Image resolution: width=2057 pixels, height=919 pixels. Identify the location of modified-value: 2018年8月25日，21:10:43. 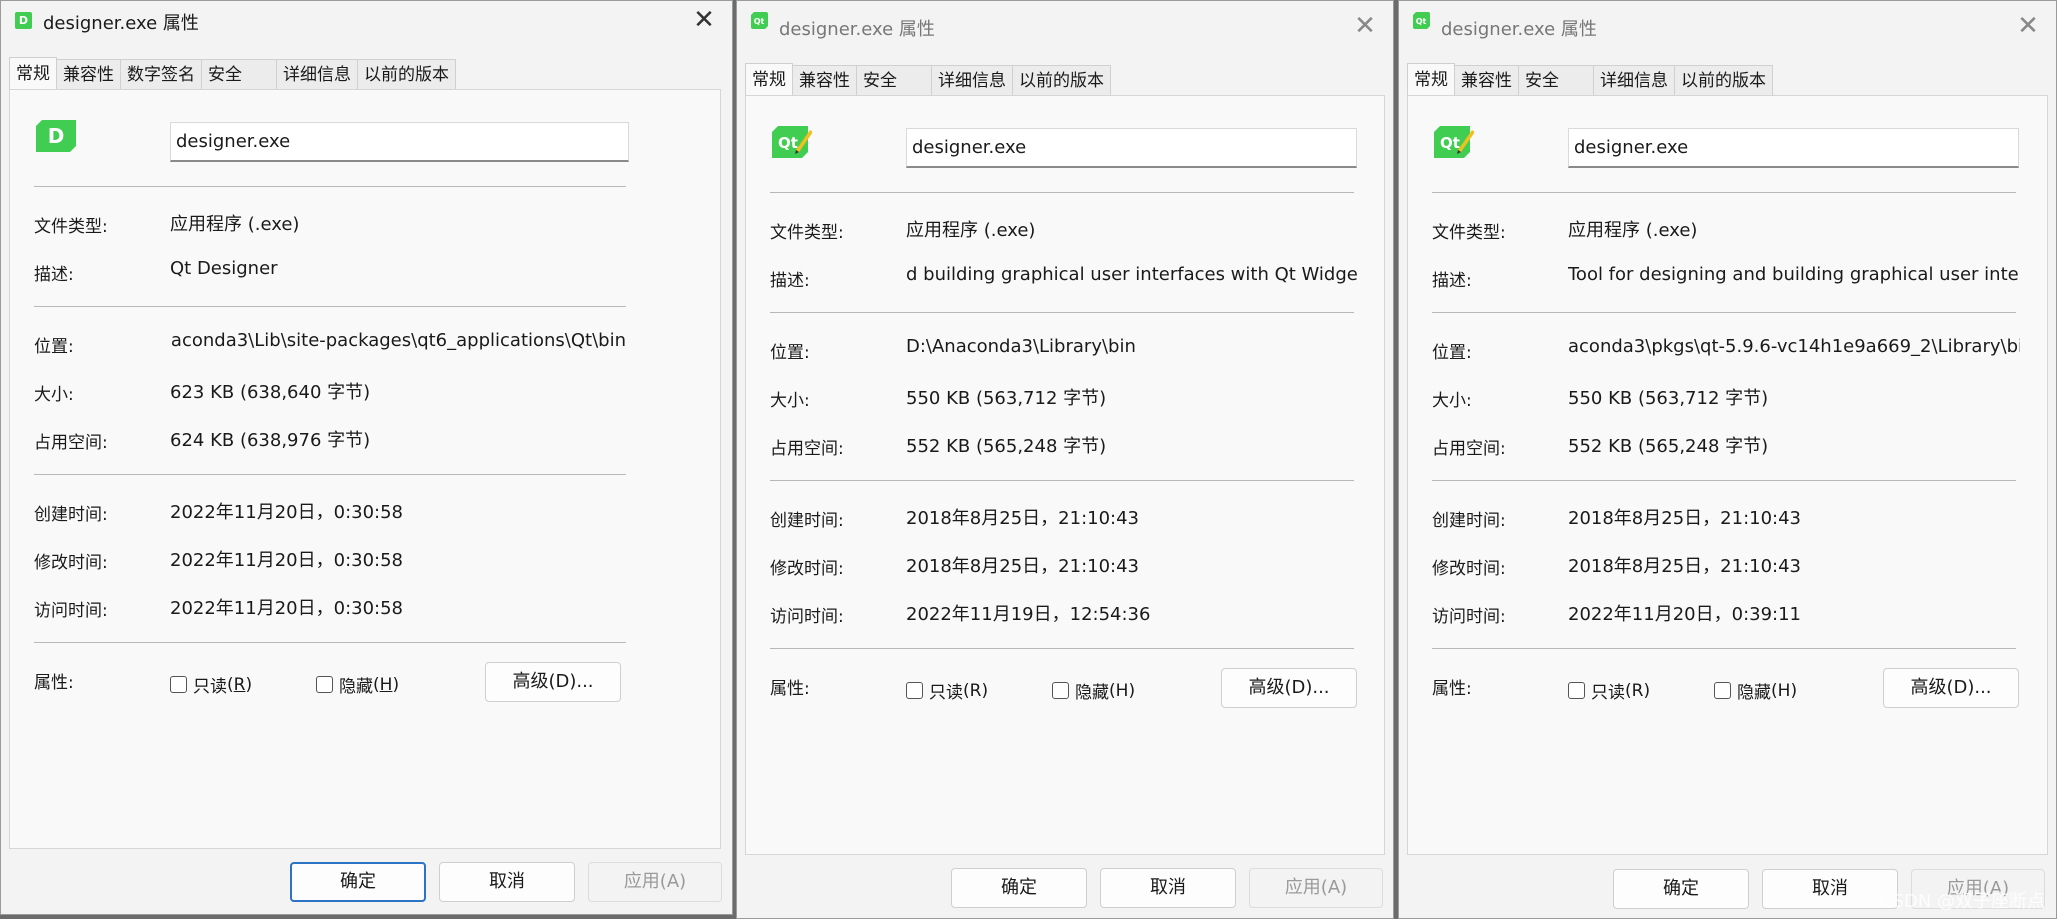
(1023, 566).